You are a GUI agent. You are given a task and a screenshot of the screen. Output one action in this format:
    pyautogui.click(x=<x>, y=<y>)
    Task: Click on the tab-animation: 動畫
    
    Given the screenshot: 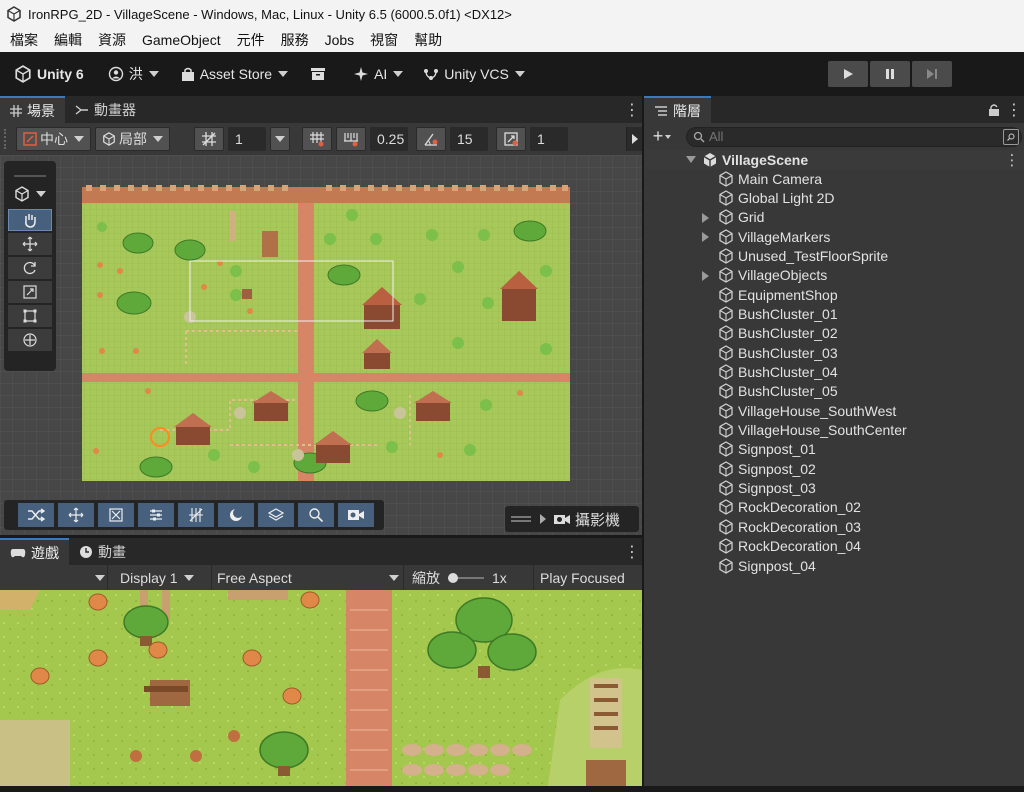 What is the action you would take?
    pyautogui.click(x=102, y=551)
    